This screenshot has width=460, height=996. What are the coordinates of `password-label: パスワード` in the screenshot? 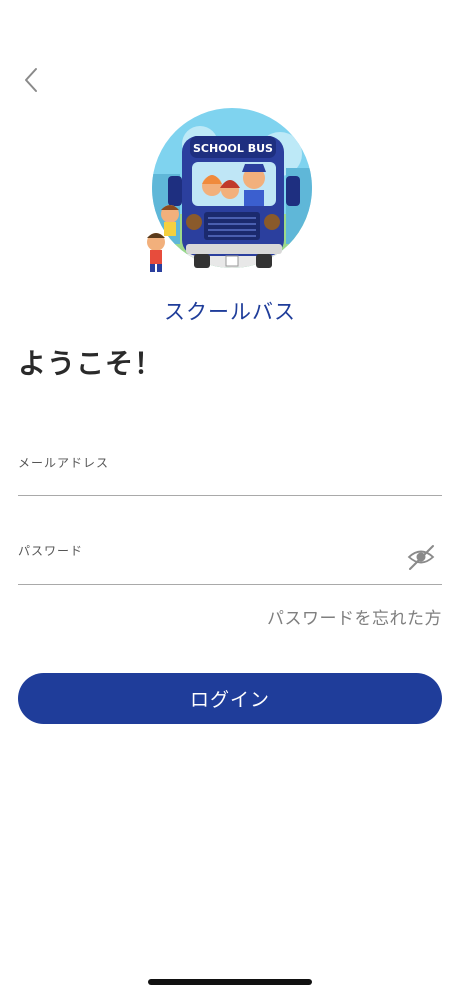 It's located at (51, 551).